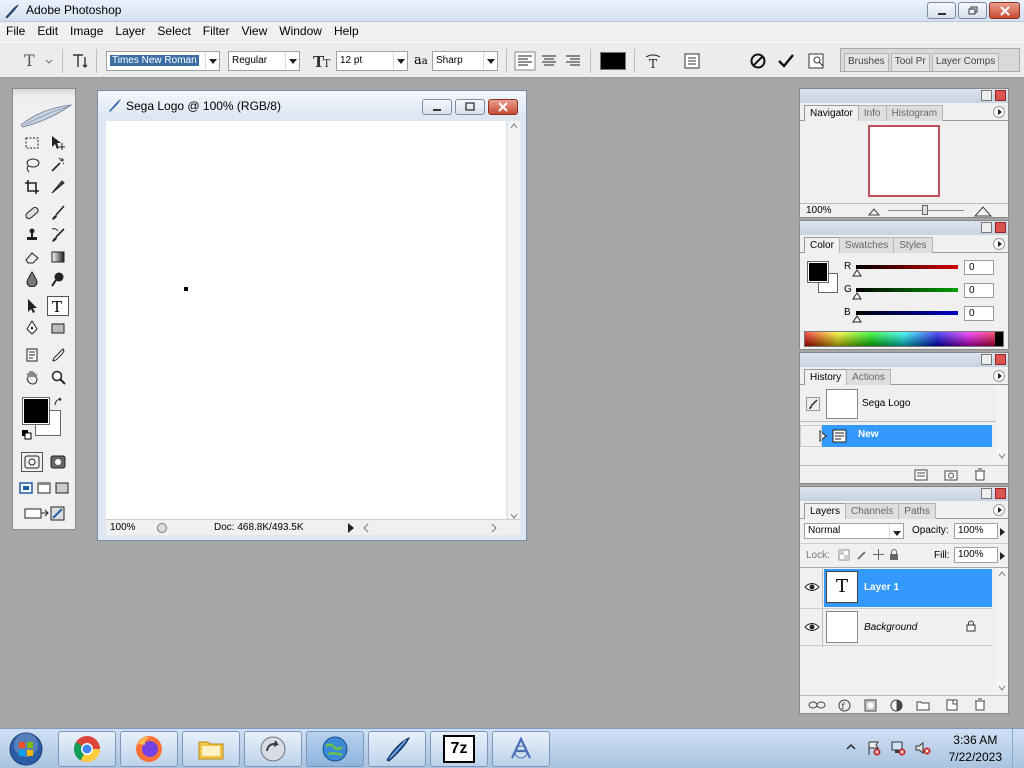 This screenshot has width=1024, height=768. What do you see at coordinates (300, 32) in the screenshot?
I see `menu-window: Window` at bounding box center [300, 32].